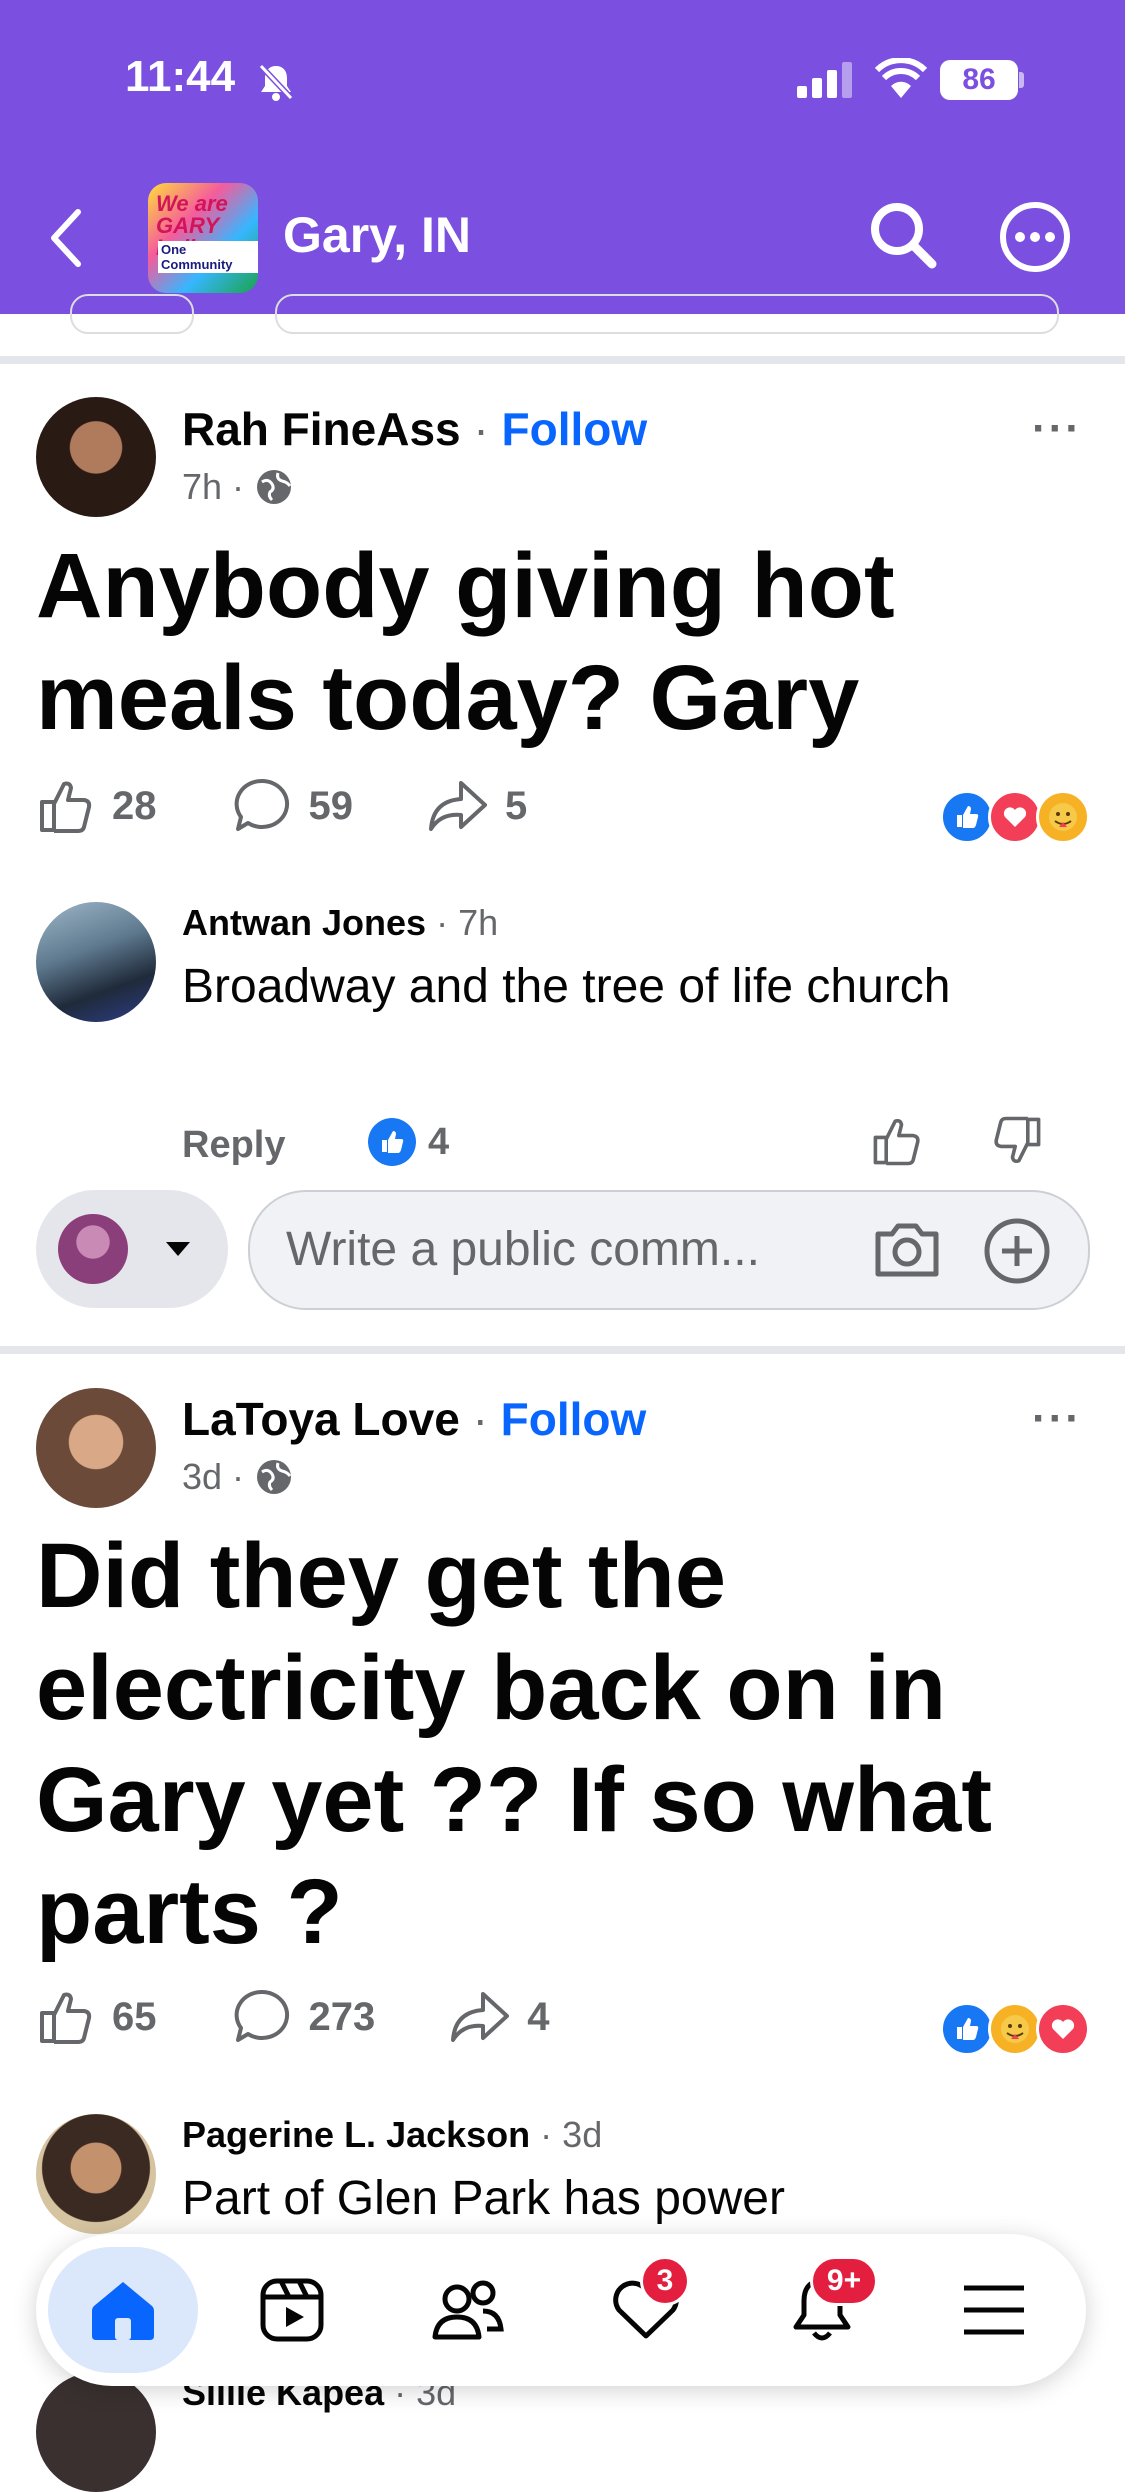  I want to click on tab-menu, so click(994, 2310).